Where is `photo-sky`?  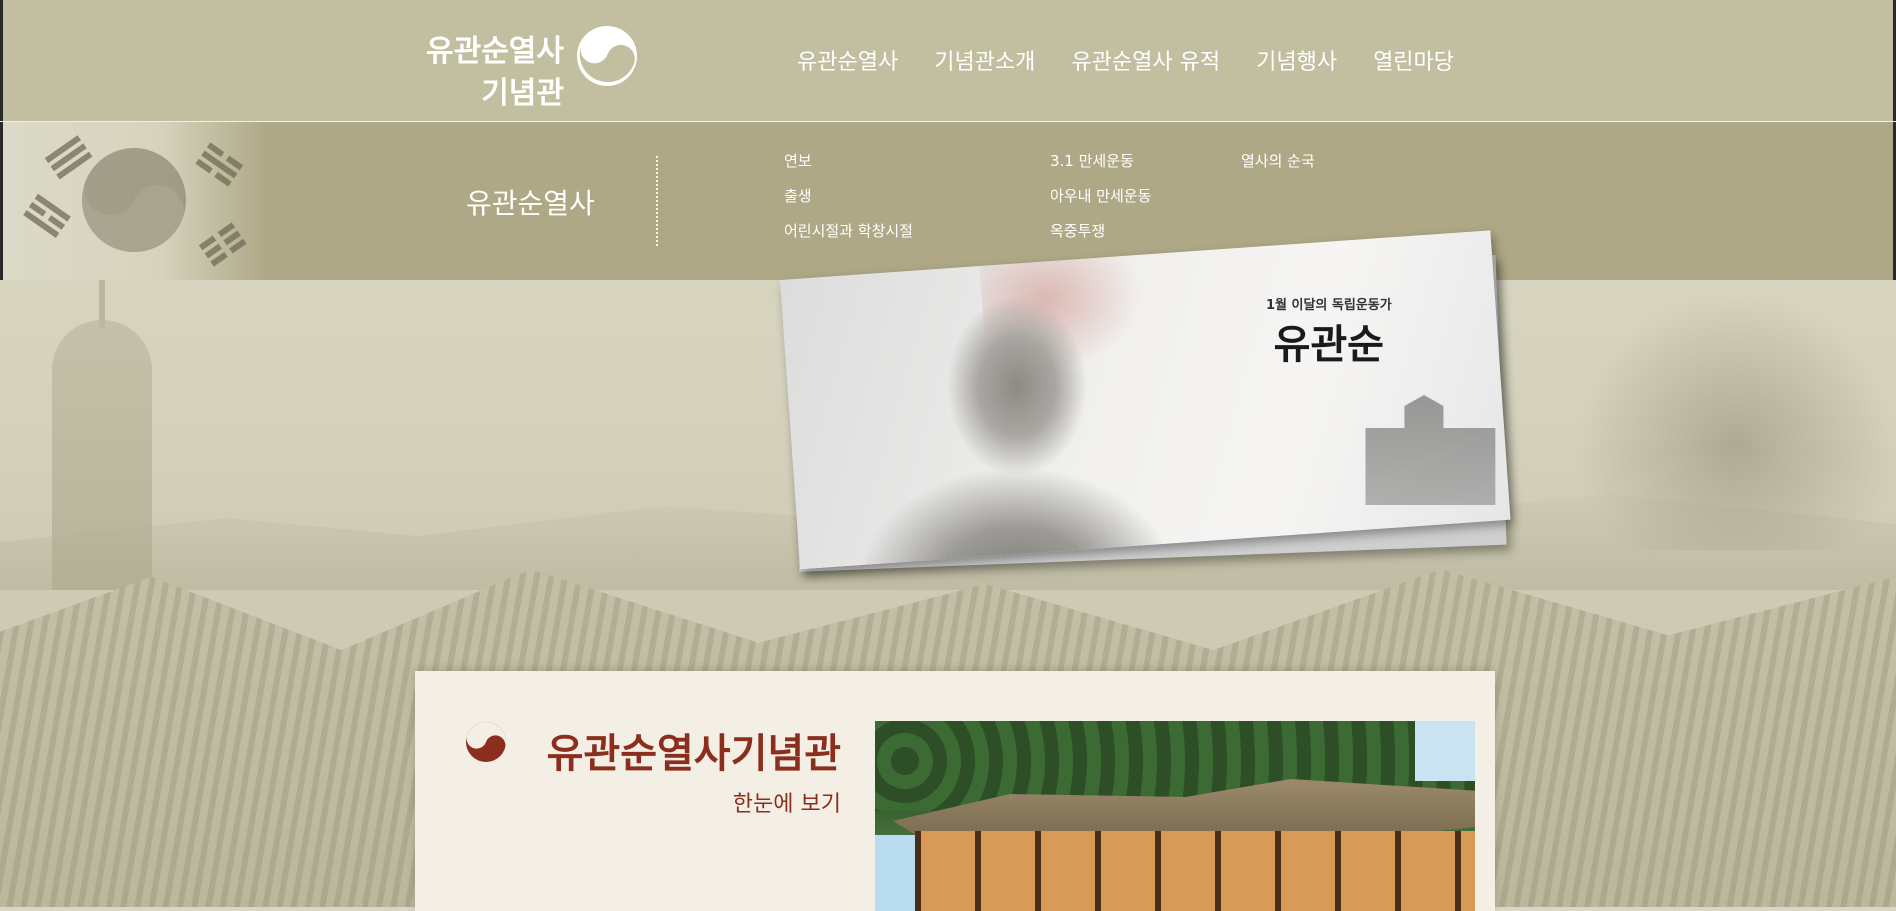
photo-sky is located at coordinates (1445, 751).